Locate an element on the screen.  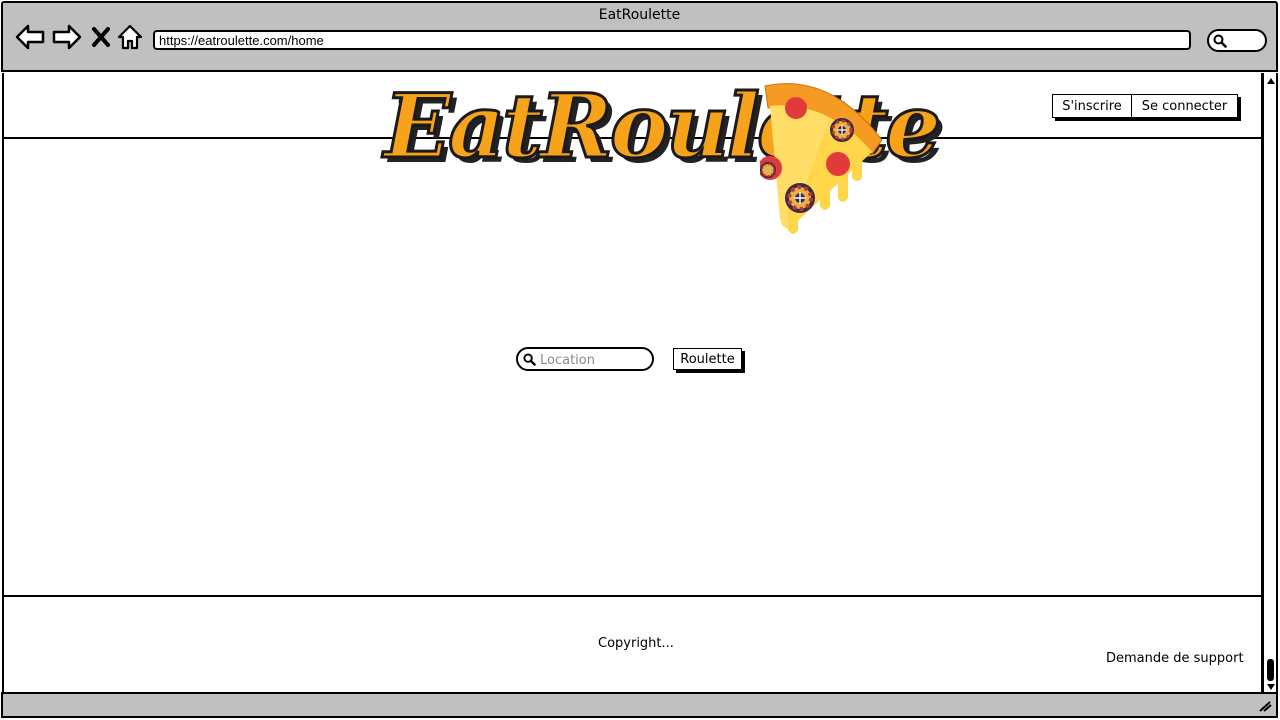
location-search-field is located at coordinates (585, 359).